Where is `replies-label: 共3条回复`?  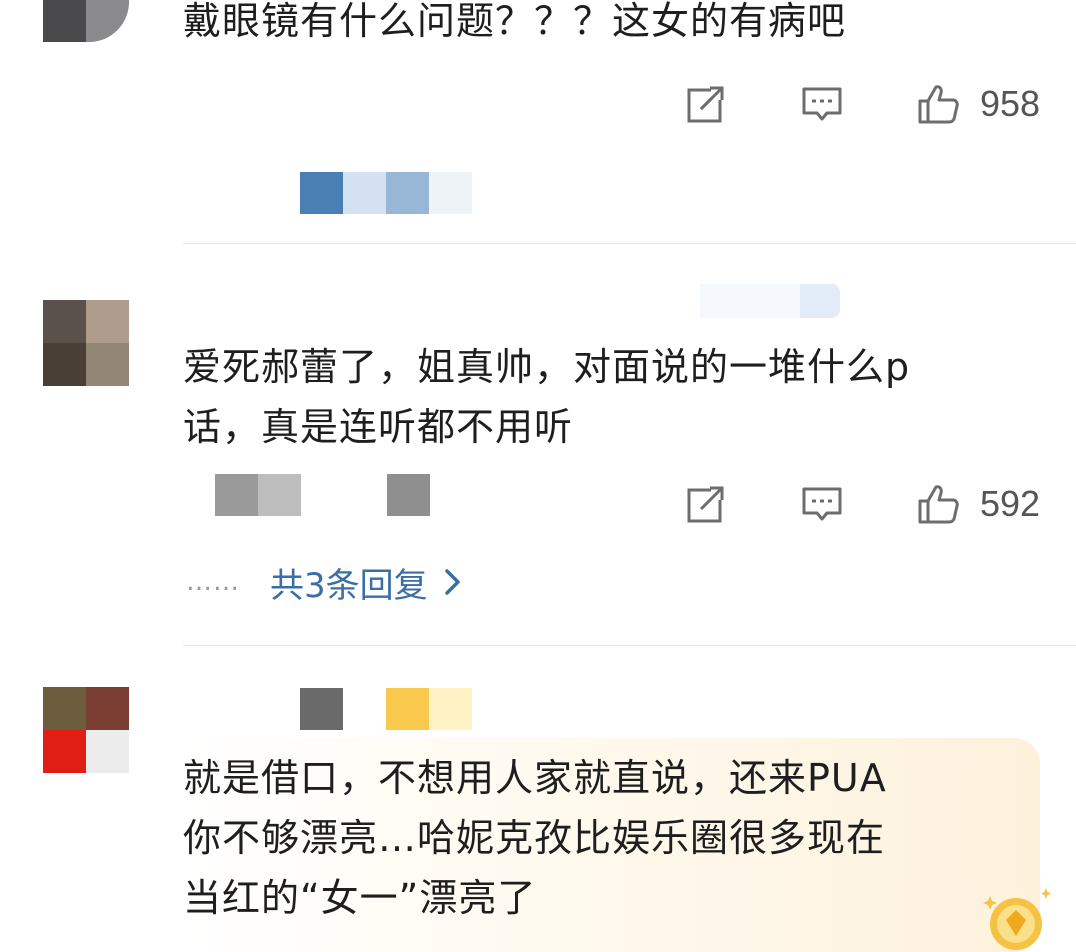
replies-label: 共3条回复 is located at coordinates (349, 585).